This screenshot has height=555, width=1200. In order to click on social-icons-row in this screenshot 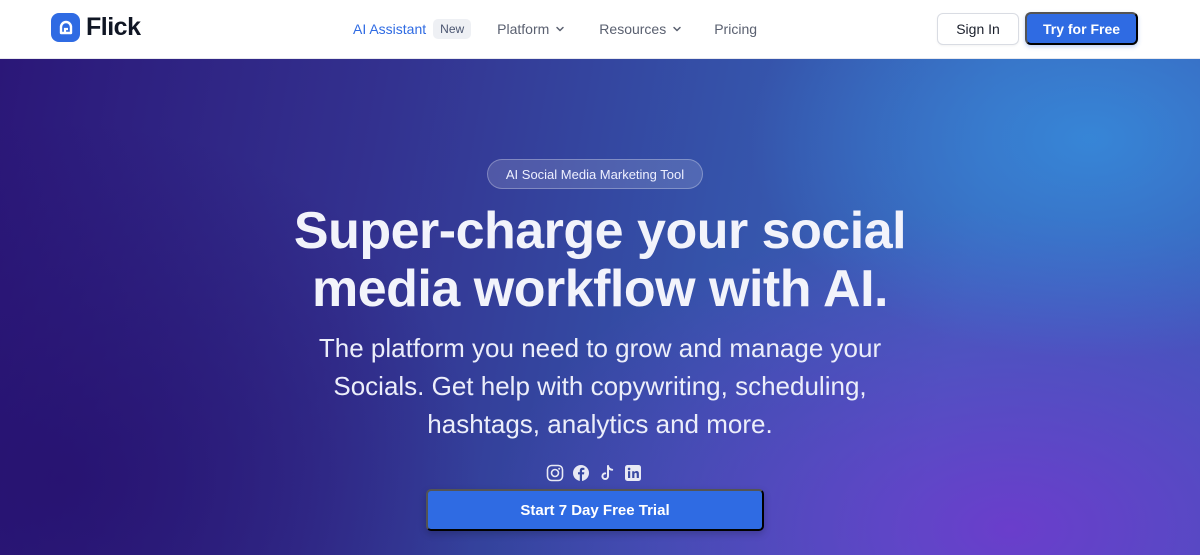, I will do `click(598, 473)`.